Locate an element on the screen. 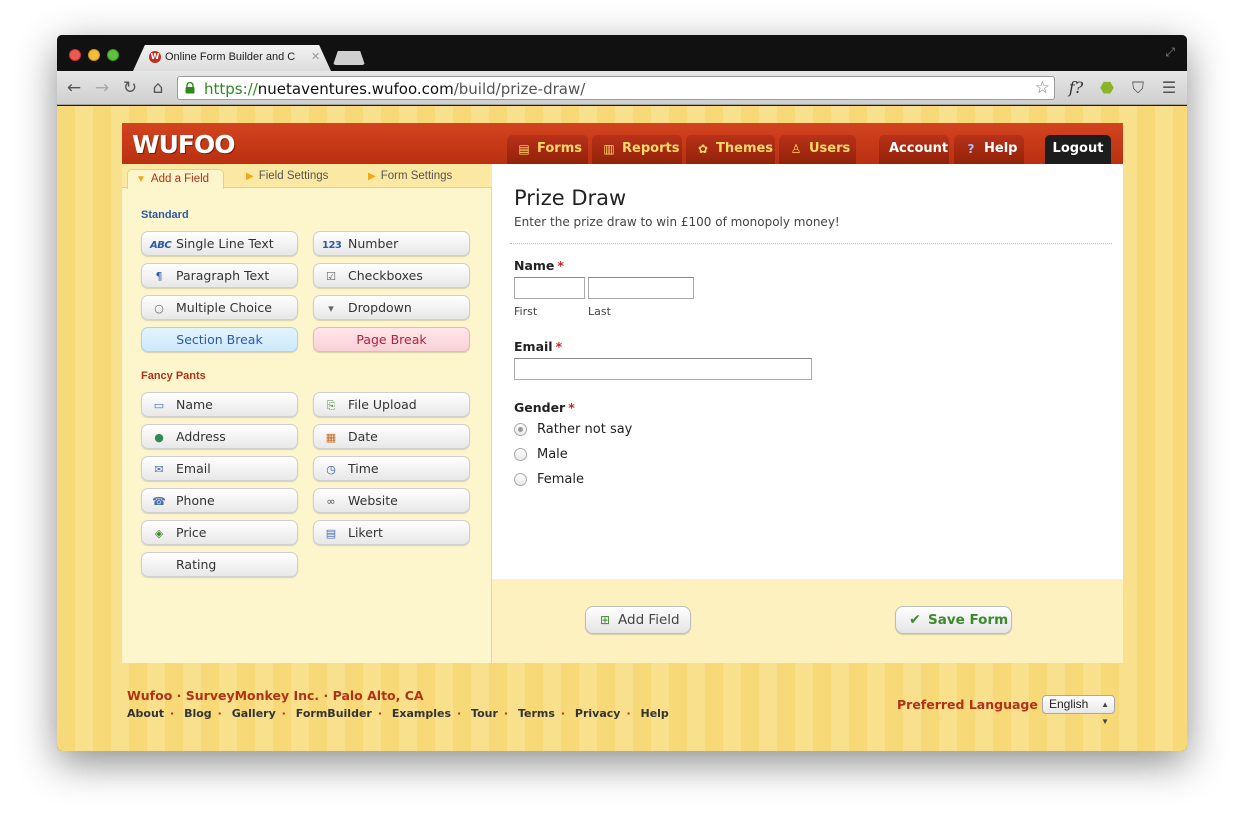 This screenshot has height=830, width=1244. wufoo-logo: WUFOO is located at coordinates (183, 144).